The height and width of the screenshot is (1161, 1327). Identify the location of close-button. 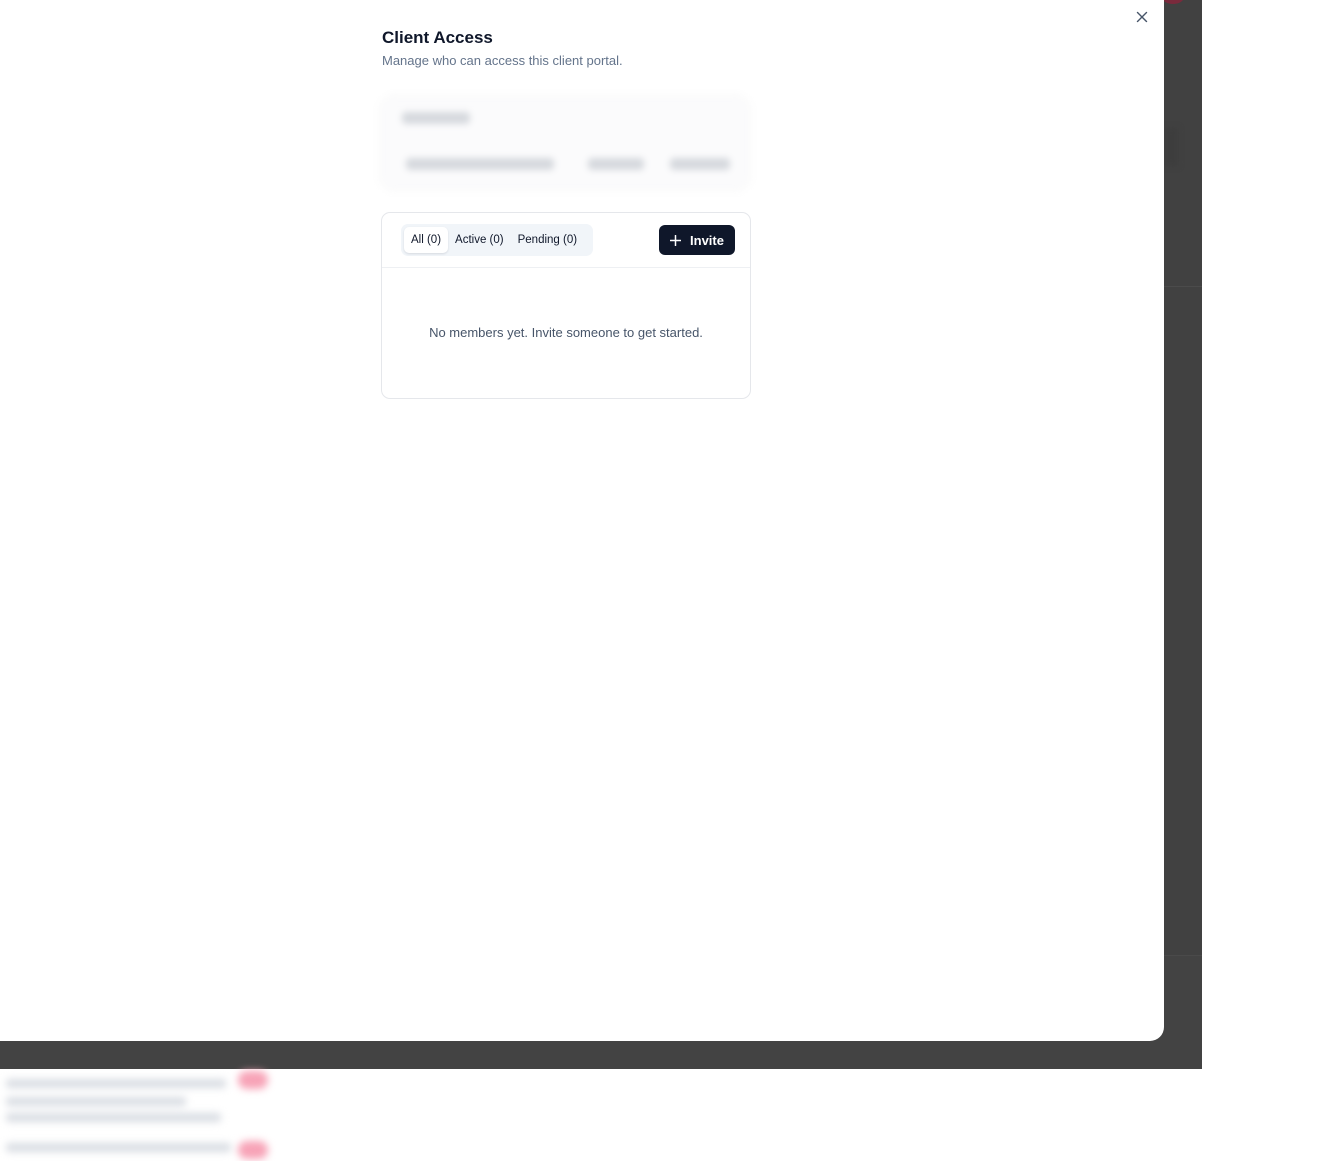
(1142, 19).